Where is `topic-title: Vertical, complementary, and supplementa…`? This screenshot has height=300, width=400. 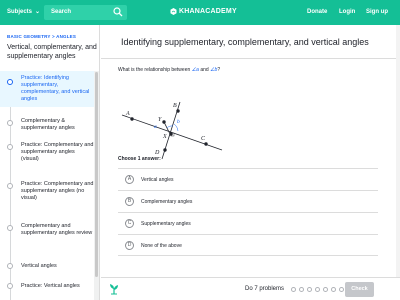
topic-title: Vertical, complementary, and supplementa… is located at coordinates (52, 52).